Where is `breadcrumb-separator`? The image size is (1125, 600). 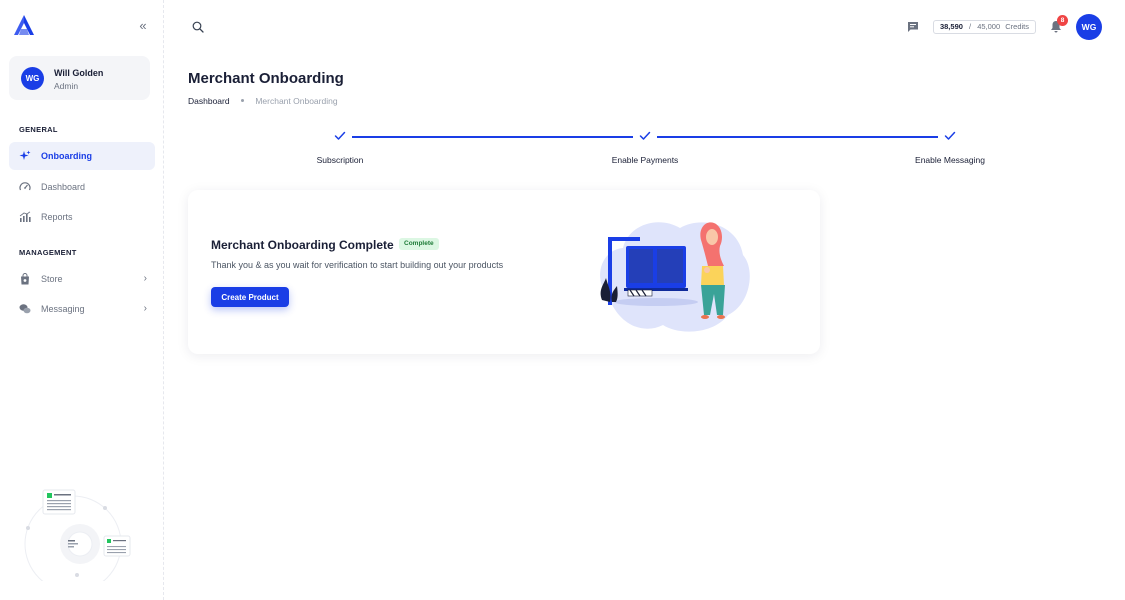 breadcrumb-separator is located at coordinates (242, 101).